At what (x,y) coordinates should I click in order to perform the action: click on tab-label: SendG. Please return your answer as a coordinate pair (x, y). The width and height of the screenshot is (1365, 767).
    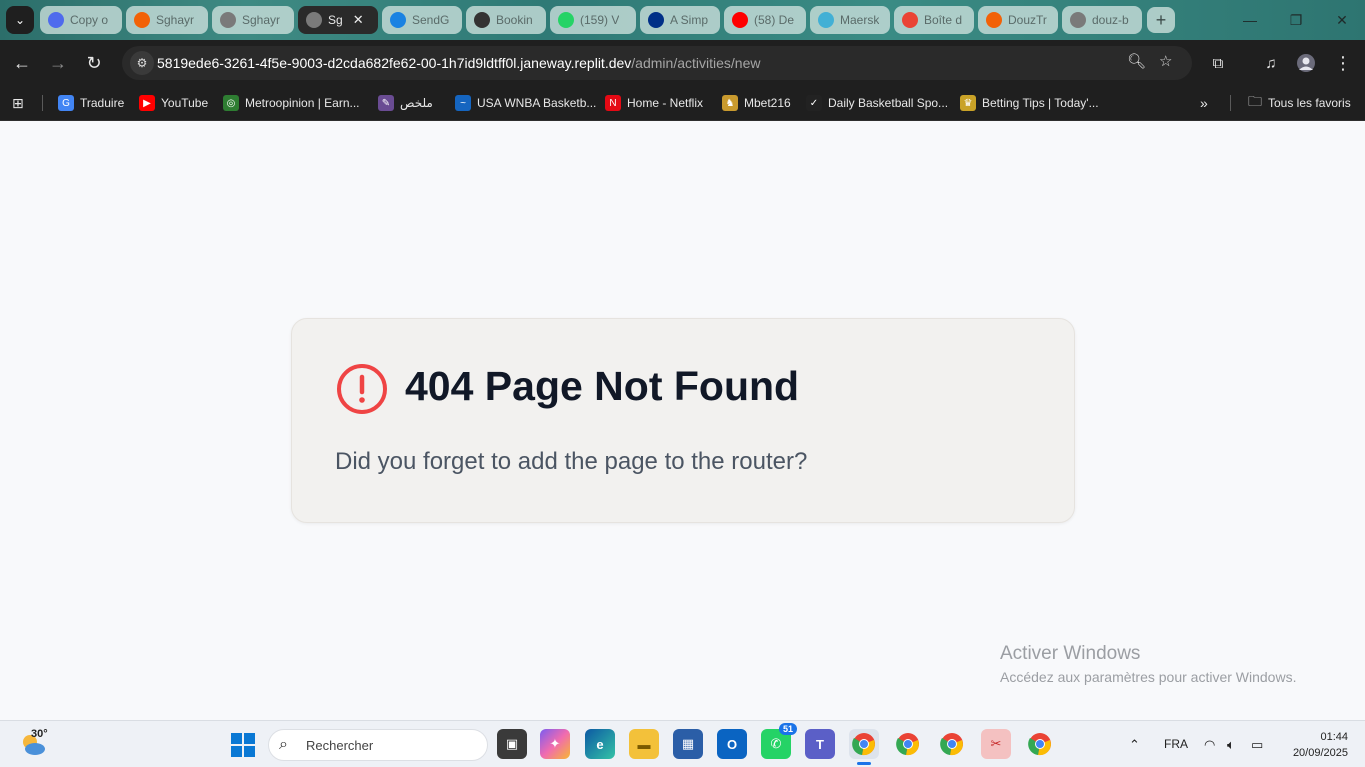
    Looking at the image, I should click on (431, 20).